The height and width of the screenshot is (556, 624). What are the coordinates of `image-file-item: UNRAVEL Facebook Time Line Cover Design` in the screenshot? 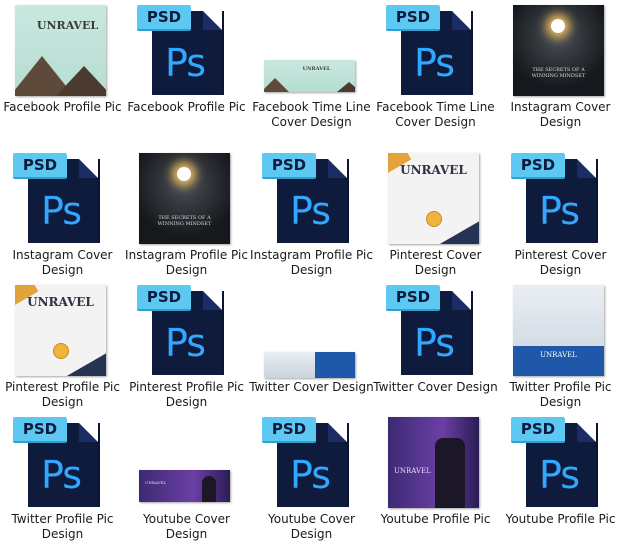 It's located at (311, 65).